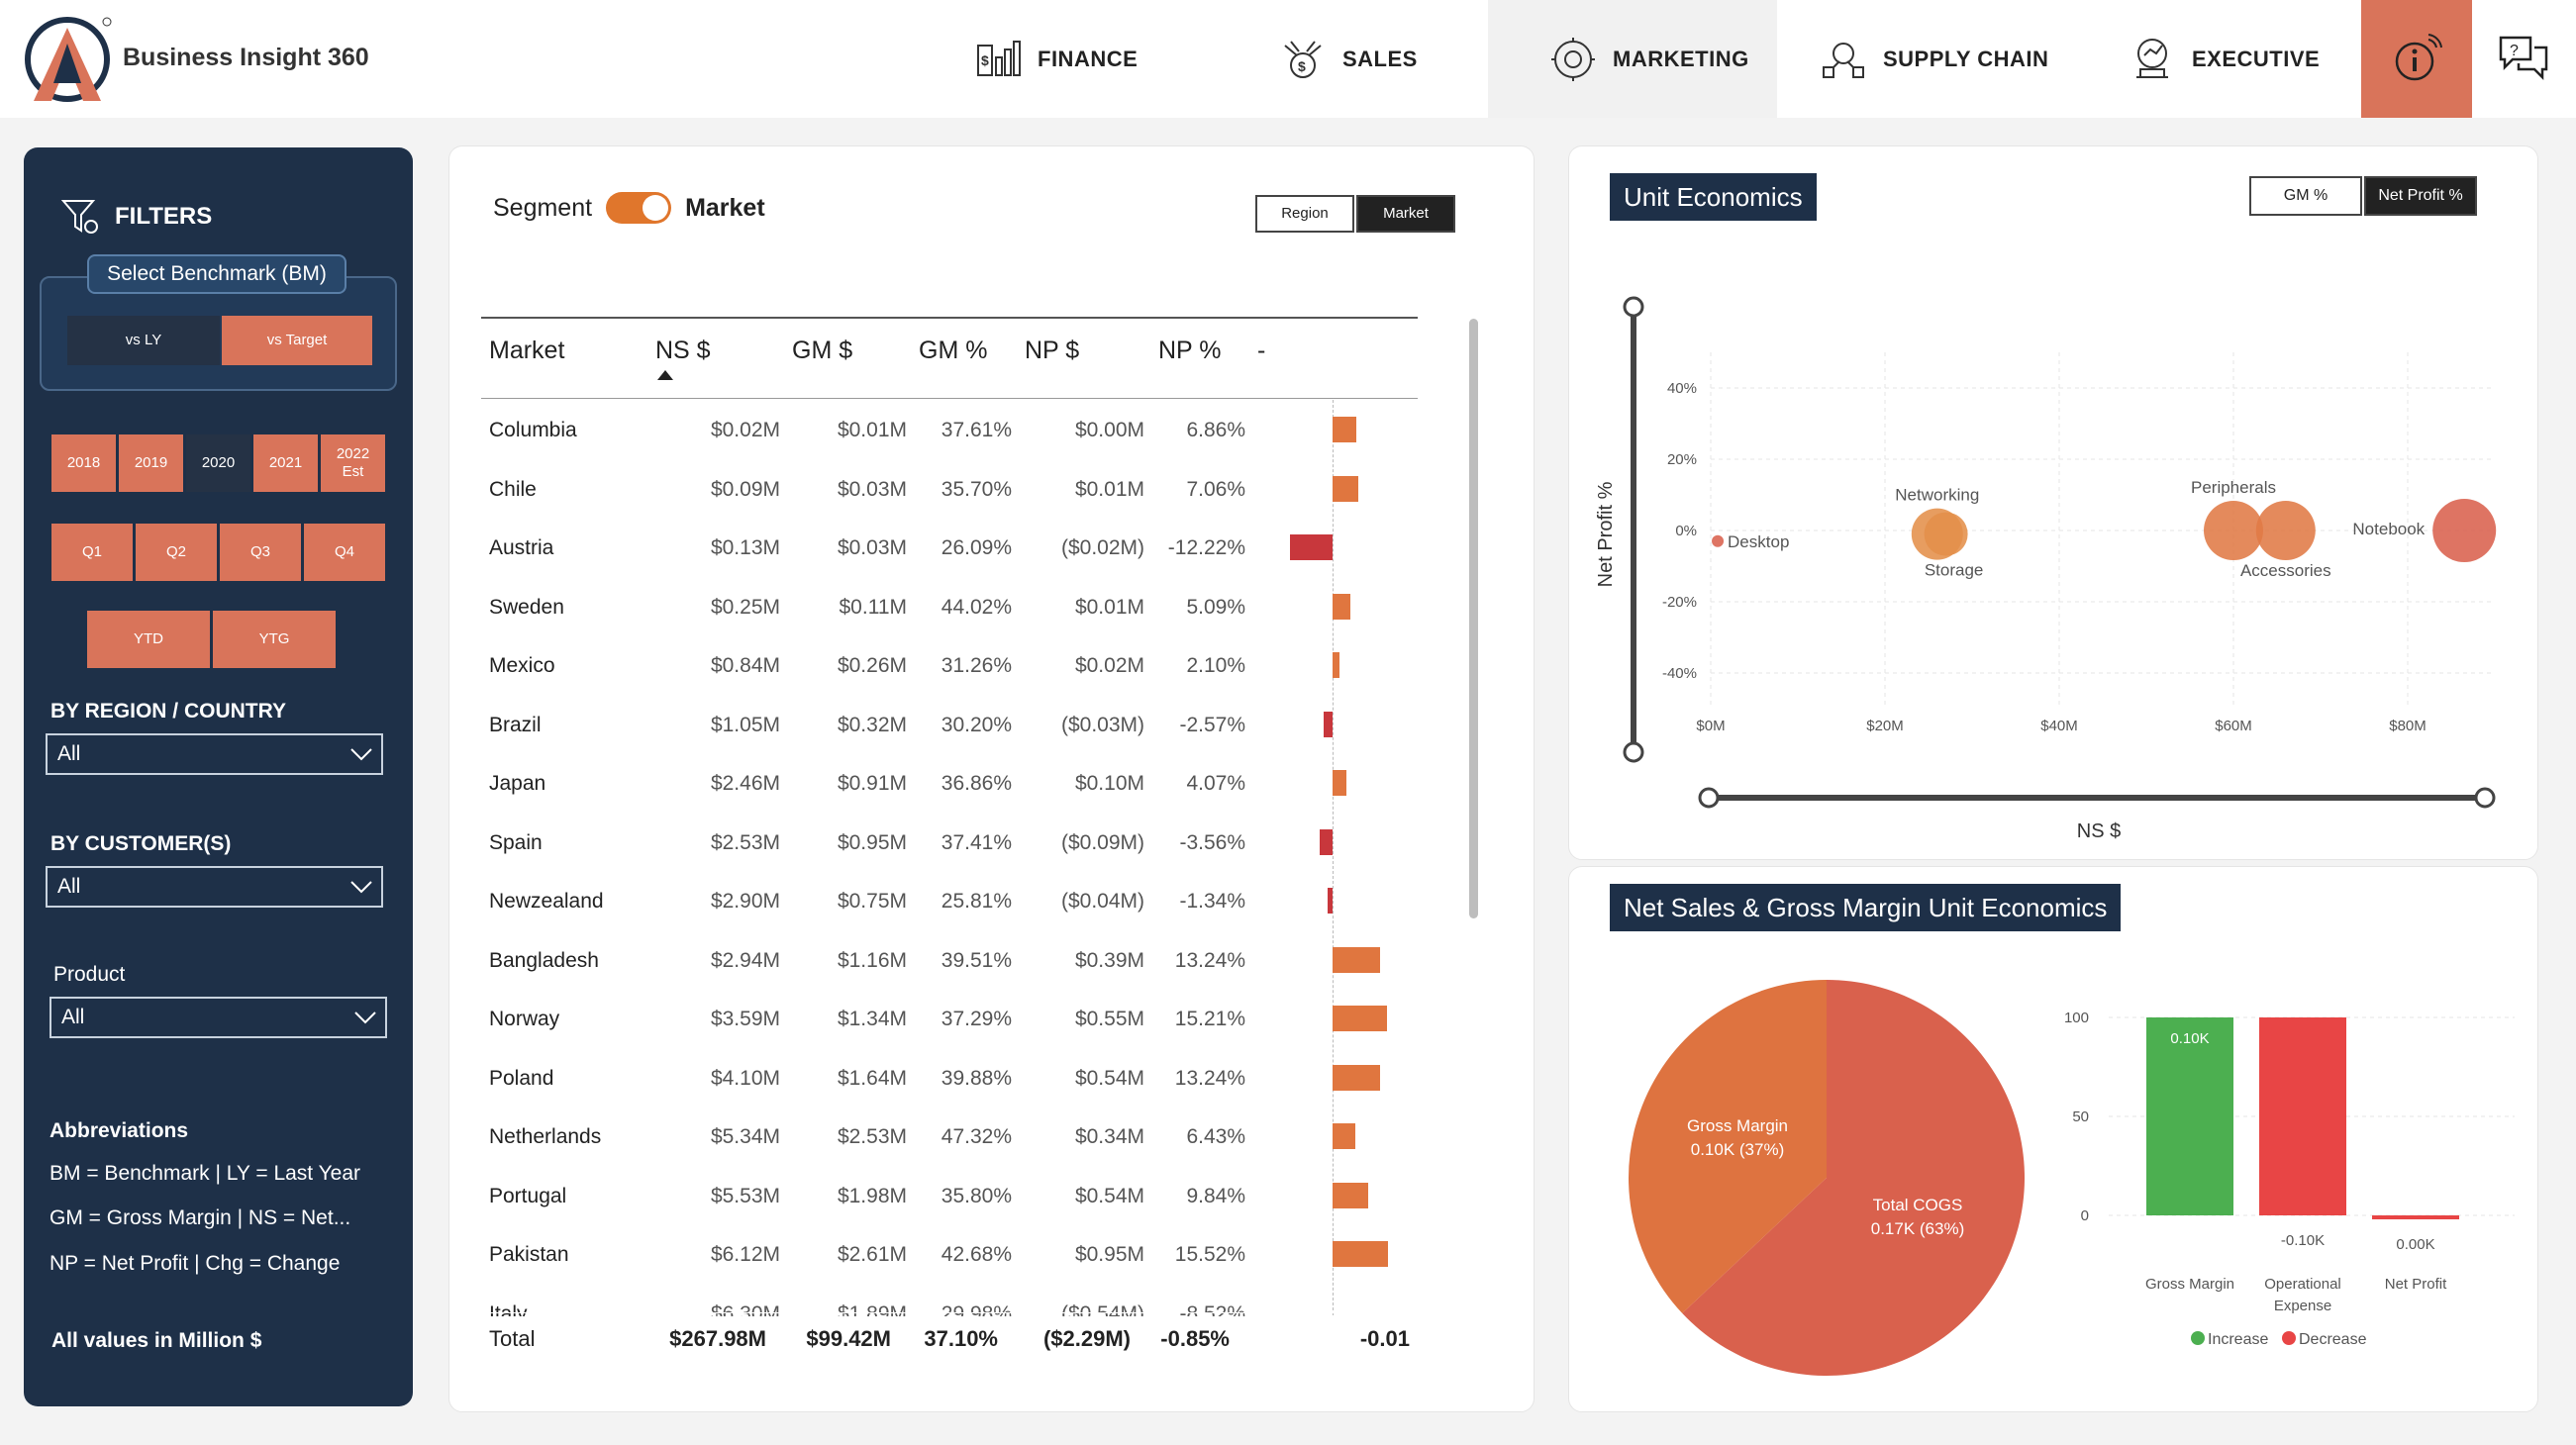 The height and width of the screenshot is (1445, 2576). I want to click on table-row: Italy $6.30M $1.89M 29.98% ($0.54M) -8.52%, so click(887, 1301).